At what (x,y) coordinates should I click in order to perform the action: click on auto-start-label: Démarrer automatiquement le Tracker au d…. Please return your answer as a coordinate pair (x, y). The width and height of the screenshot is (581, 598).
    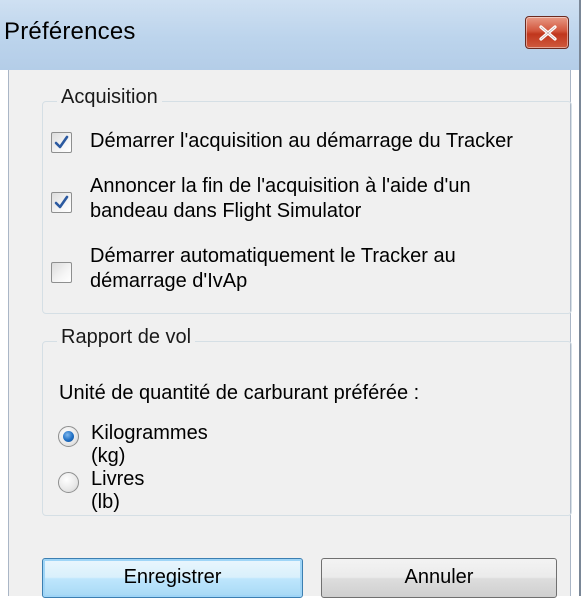
    Looking at the image, I should click on (273, 268).